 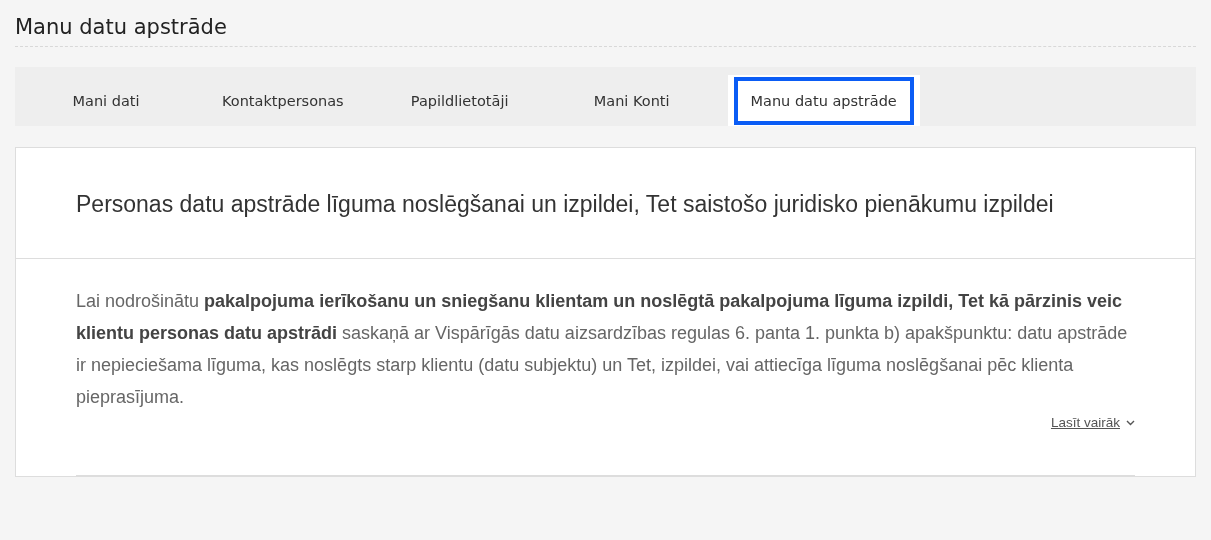 What do you see at coordinates (283, 100) in the screenshot?
I see `tab: Kontaktpersonas` at bounding box center [283, 100].